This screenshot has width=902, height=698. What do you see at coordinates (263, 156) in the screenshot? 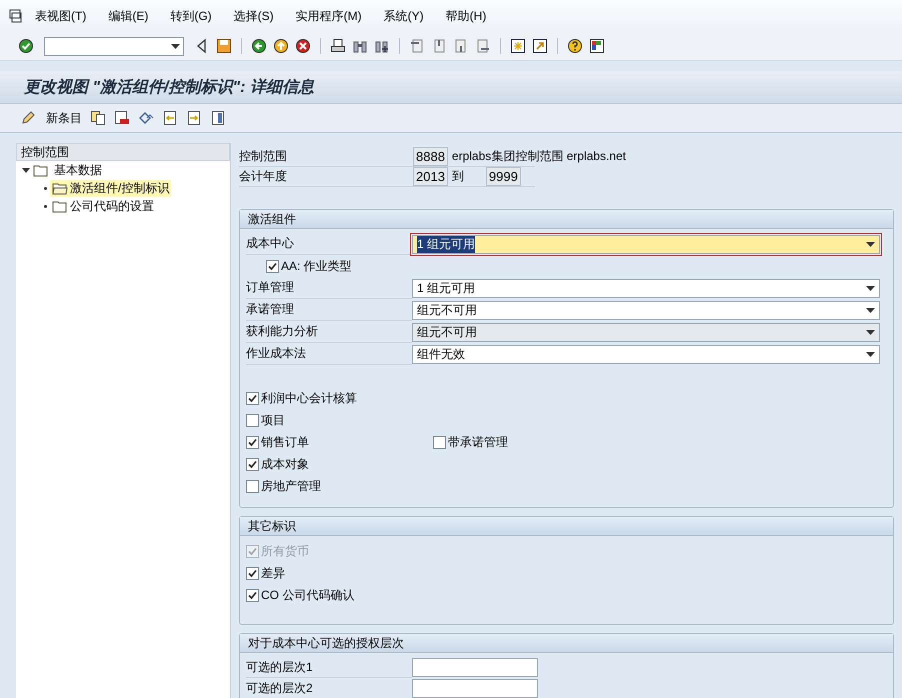
I see `field-label: 控制范围` at bounding box center [263, 156].